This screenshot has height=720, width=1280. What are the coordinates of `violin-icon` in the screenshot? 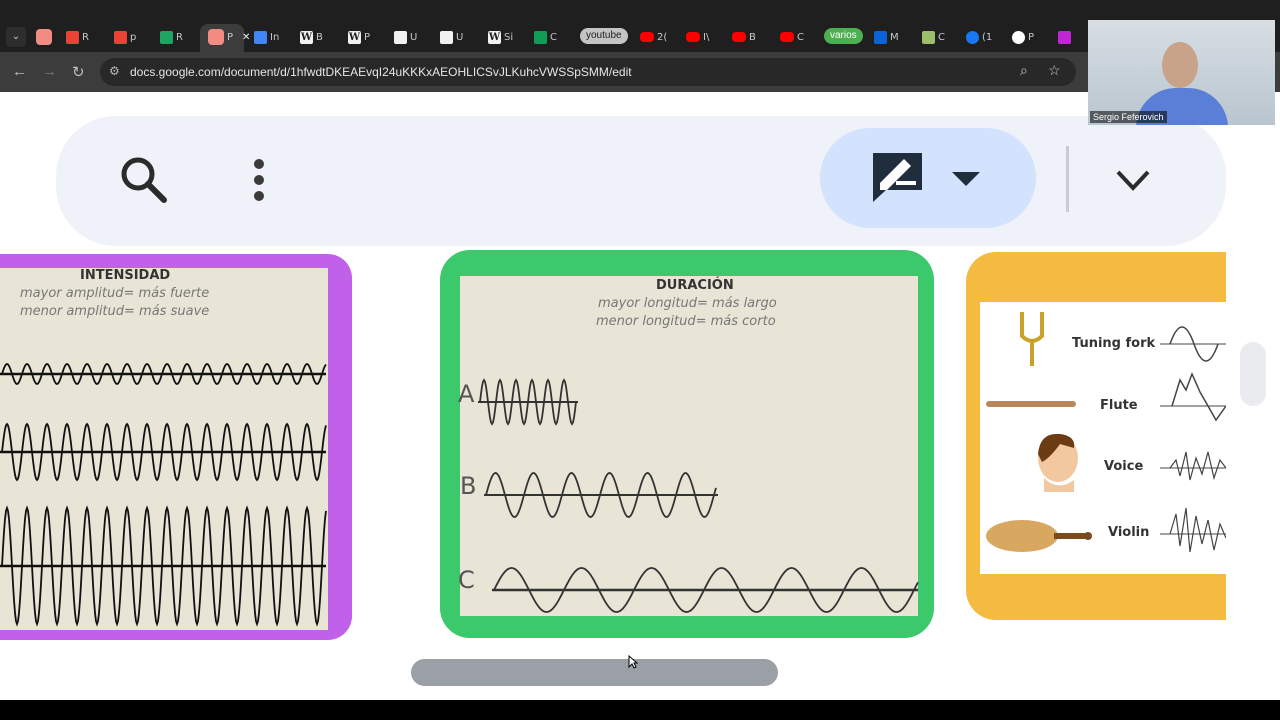 It's located at (1039, 536).